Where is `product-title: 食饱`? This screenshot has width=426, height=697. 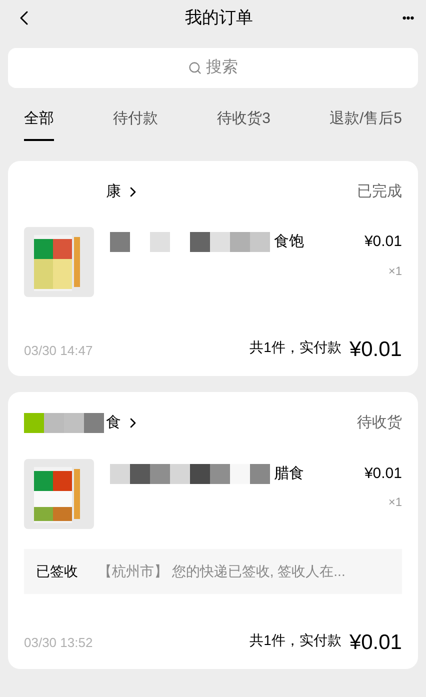
product-title: 食饱 is located at coordinates (289, 242).